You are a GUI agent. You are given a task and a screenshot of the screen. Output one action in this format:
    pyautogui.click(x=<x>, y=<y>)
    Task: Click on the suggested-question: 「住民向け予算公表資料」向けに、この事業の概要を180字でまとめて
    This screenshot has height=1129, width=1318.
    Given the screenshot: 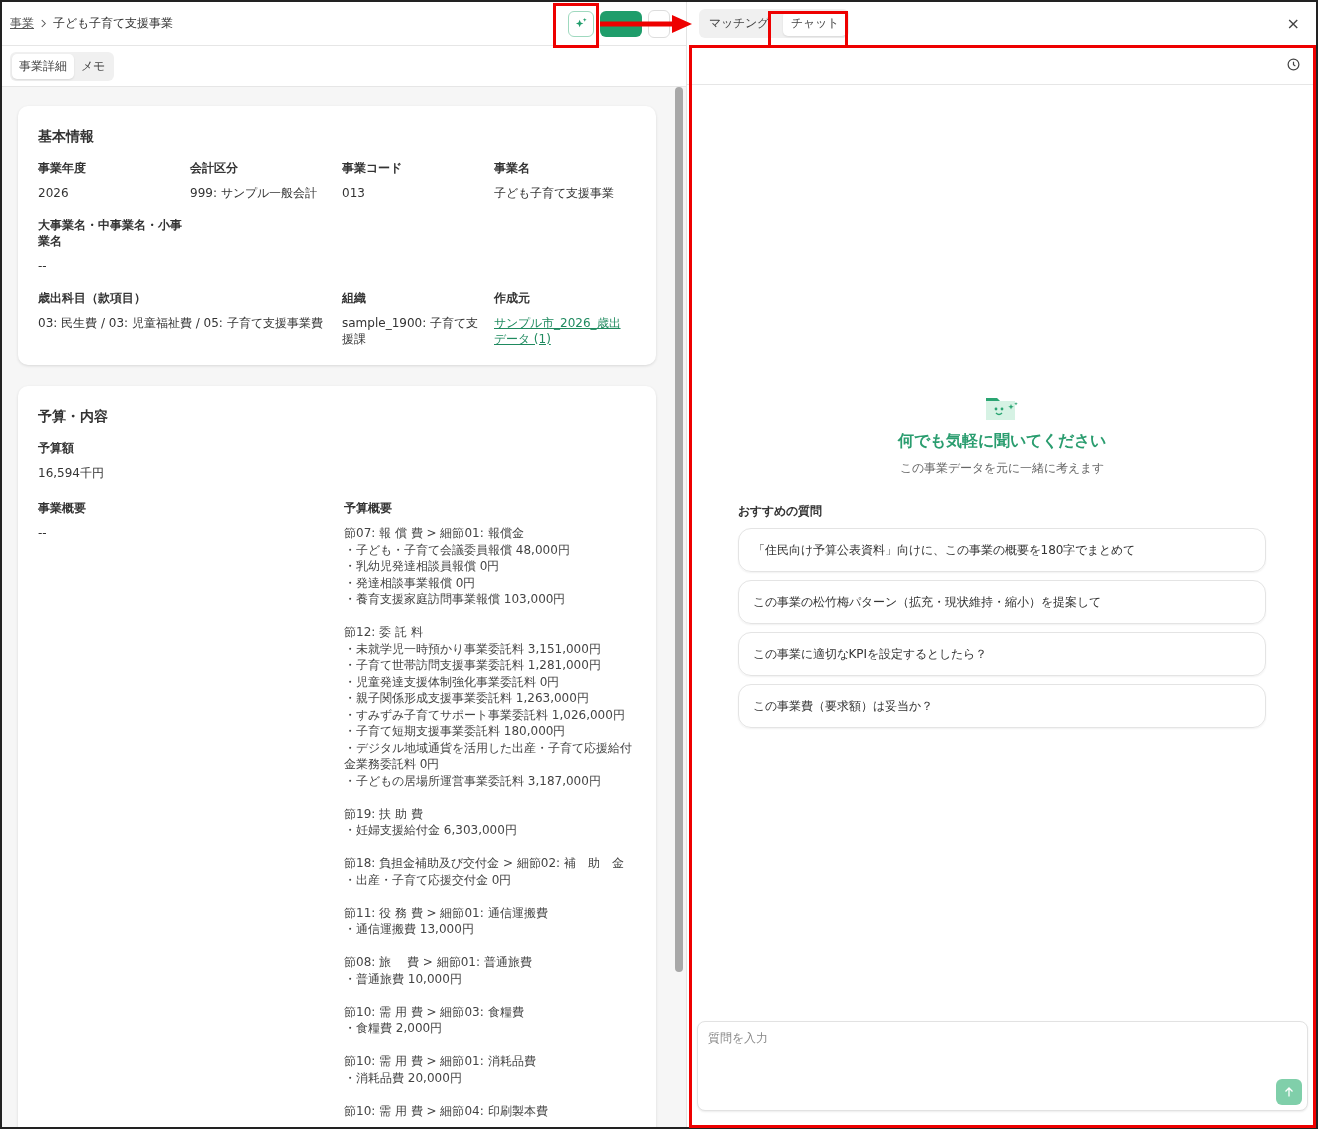 What is the action you would take?
    pyautogui.click(x=1001, y=550)
    